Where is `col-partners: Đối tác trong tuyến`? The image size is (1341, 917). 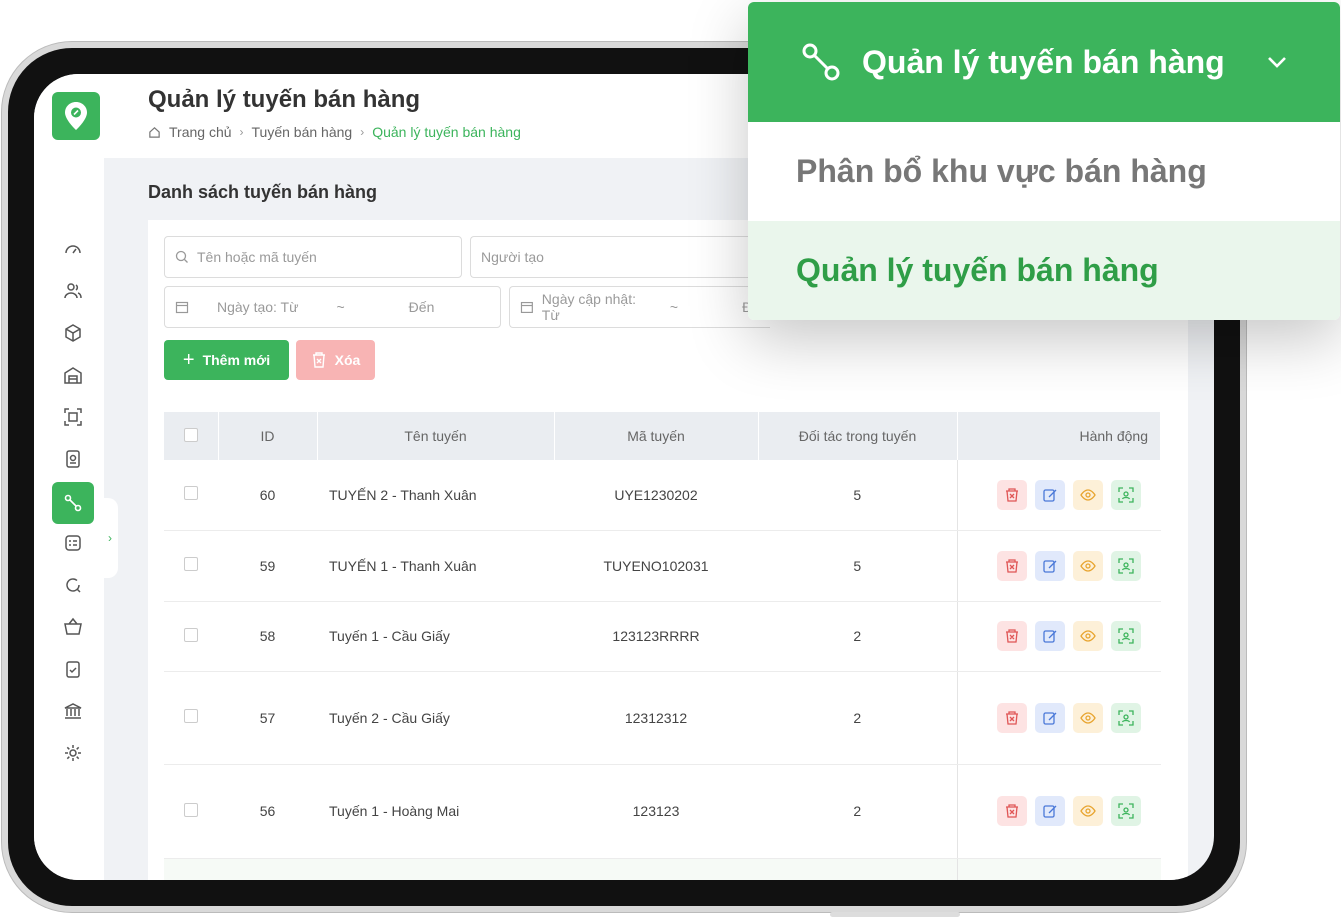
col-partners: Đối tác trong tuyến is located at coordinates (858, 436).